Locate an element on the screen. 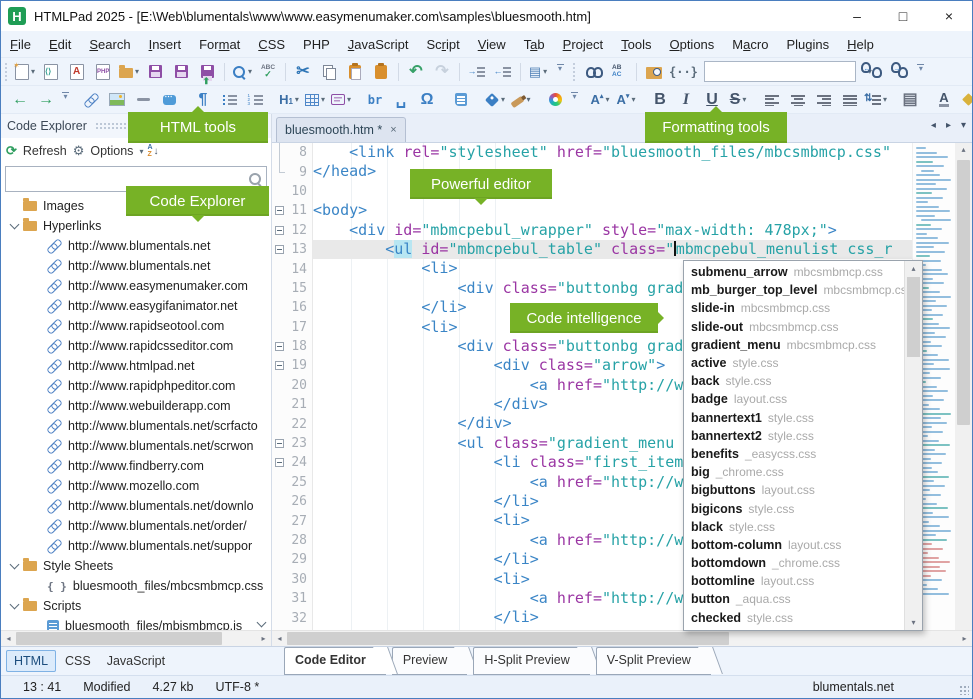 Image resolution: width=973 pixels, height=699 pixels. autocomplete-item: button _aqua.css is located at coordinates (794, 599).